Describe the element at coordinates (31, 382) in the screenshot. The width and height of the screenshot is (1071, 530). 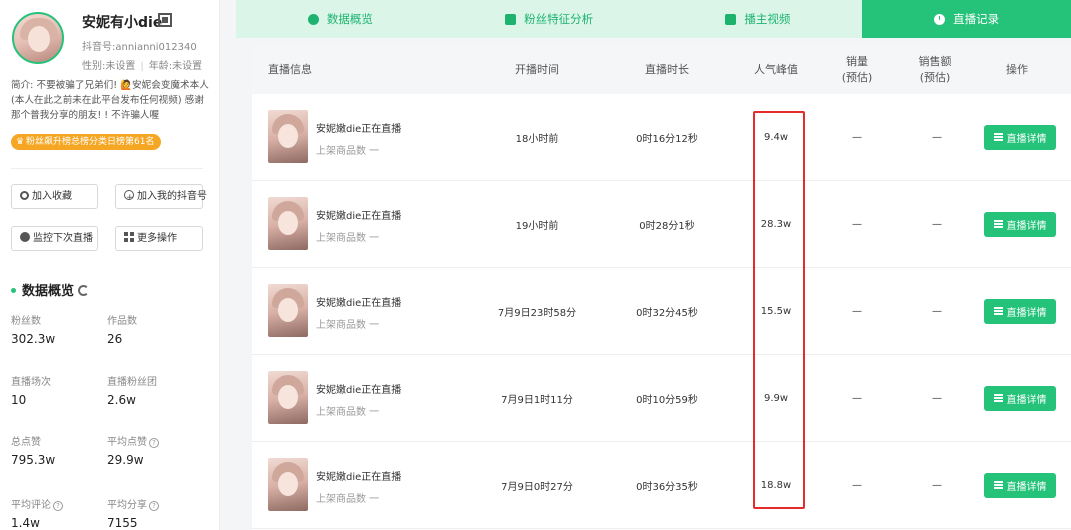
I see `stat-label: 直播场次` at that location.